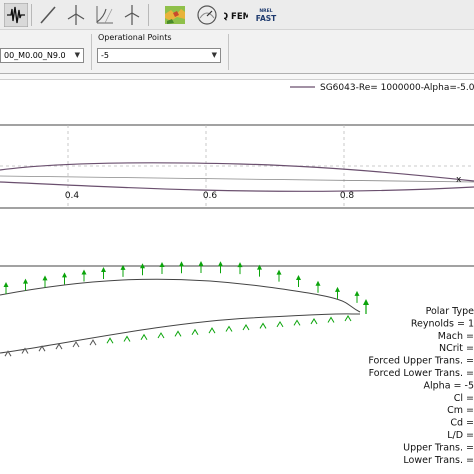 Image resolution: width=474 pixels, height=474 pixels. What do you see at coordinates (421, 361) in the screenshot?
I see `polar-info-line: Forced Upper Trans. =` at bounding box center [421, 361].